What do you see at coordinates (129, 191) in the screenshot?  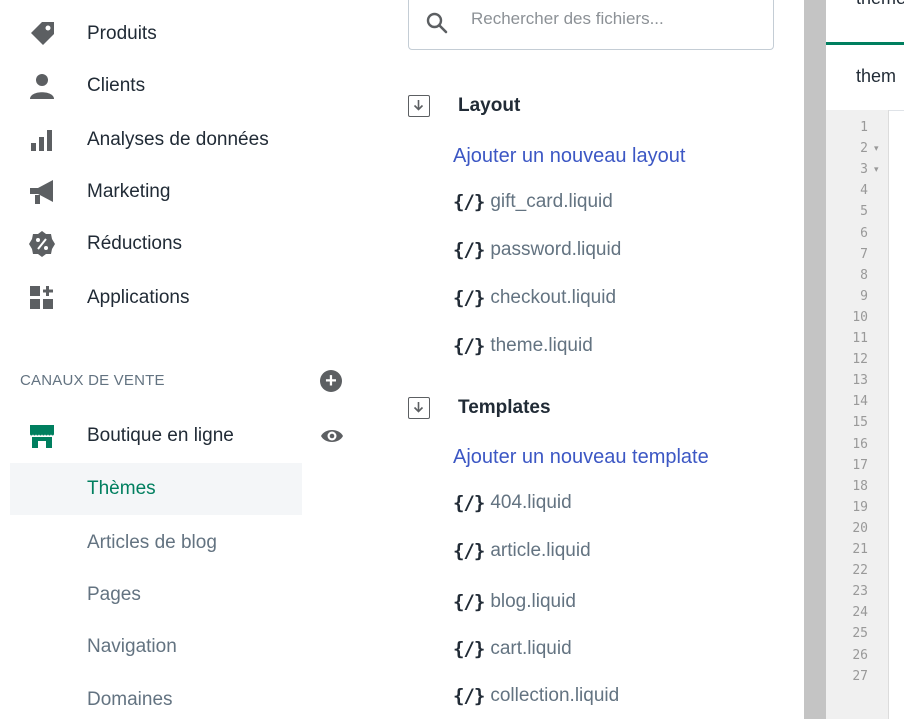 I see `sidebar-item-label: Marketing` at bounding box center [129, 191].